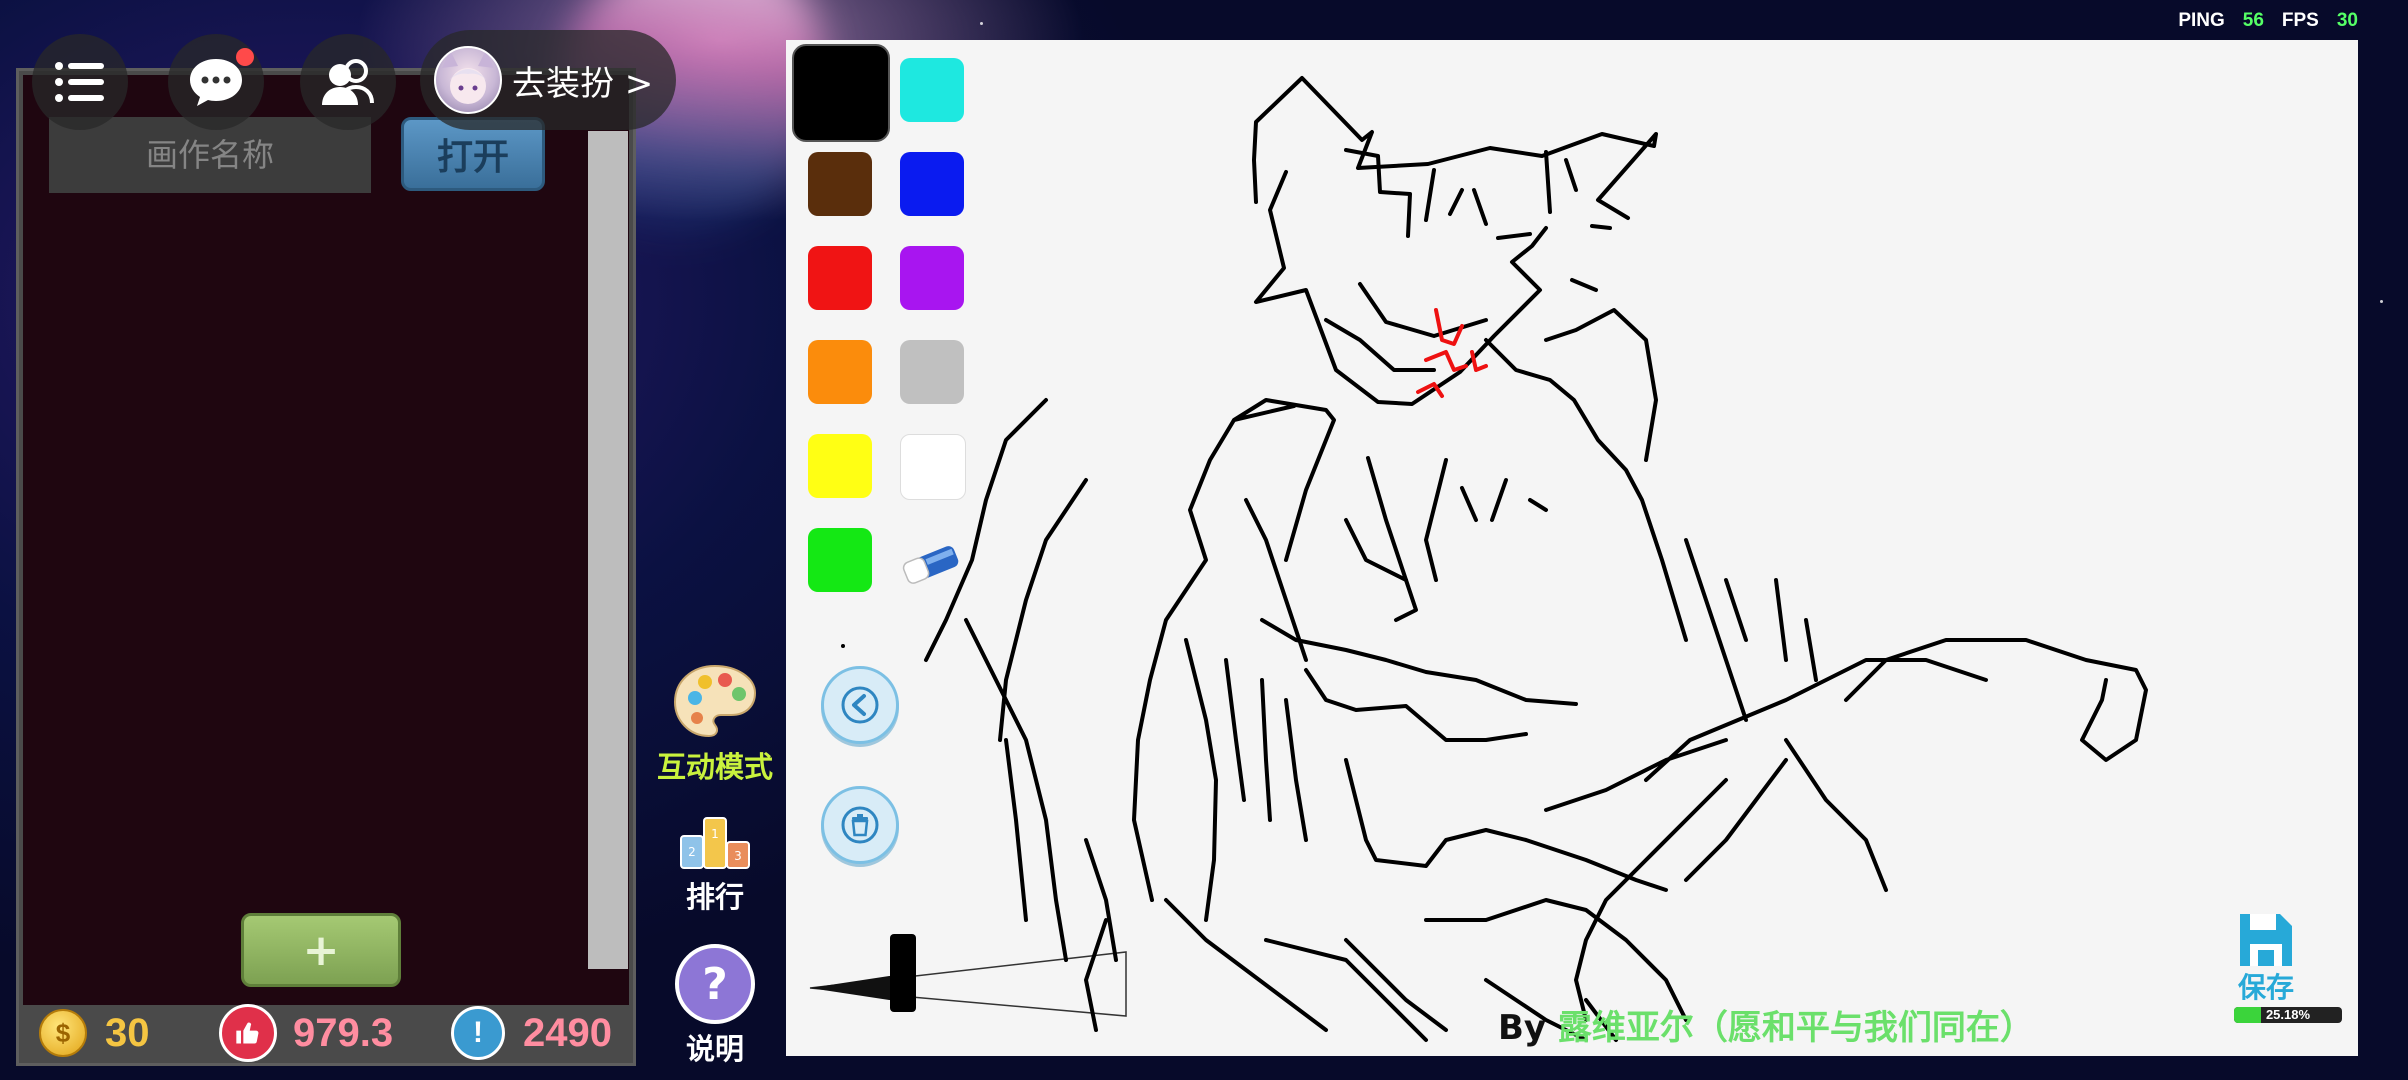 This screenshot has height=1080, width=2408. What do you see at coordinates (2253, 20) in the screenshot?
I see `ping-value: 56` at bounding box center [2253, 20].